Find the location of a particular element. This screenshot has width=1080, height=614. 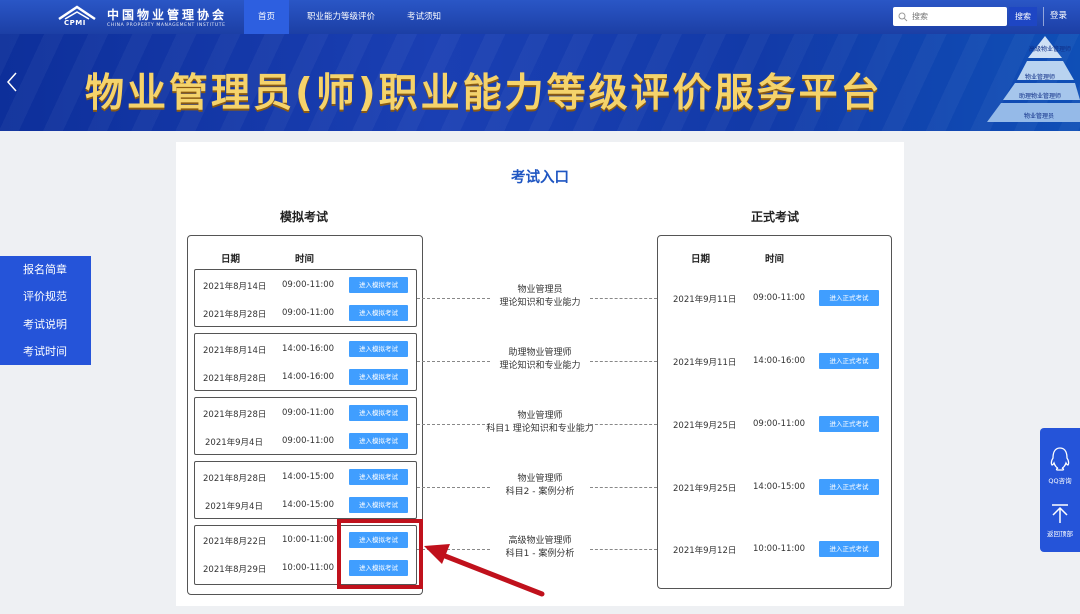

banner-title: 物业管理员(师)职业能力等级评价服务平台 is located at coordinates (484, 93).